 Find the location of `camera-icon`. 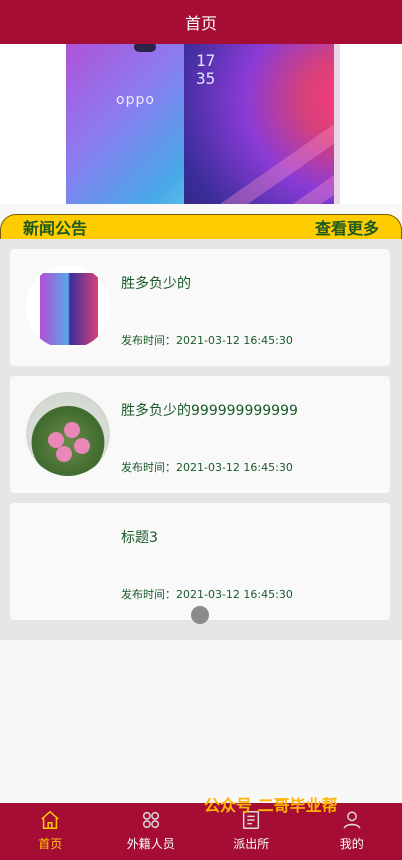

camera-icon is located at coordinates (145, 48).